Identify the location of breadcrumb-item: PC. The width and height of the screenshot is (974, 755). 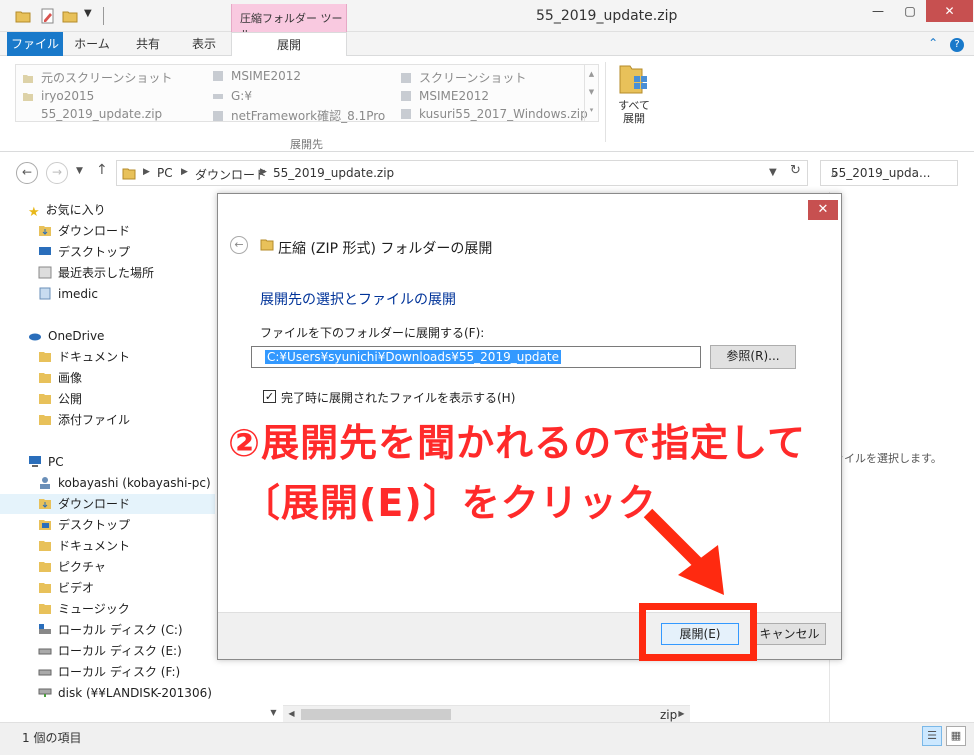
(165, 173).